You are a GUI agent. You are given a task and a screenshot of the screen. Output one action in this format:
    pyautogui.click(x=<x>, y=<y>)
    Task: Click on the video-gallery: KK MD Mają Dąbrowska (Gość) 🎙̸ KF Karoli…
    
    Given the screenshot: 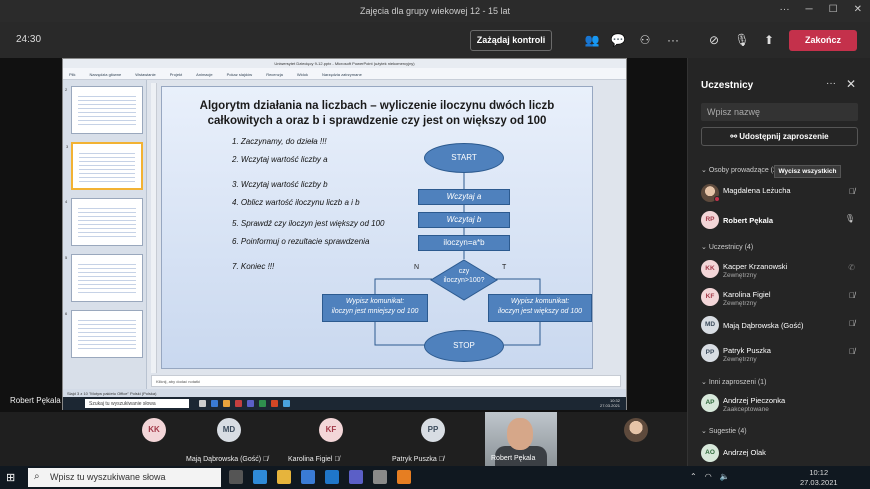 What is the action you would take?
    pyautogui.click(x=343, y=439)
    